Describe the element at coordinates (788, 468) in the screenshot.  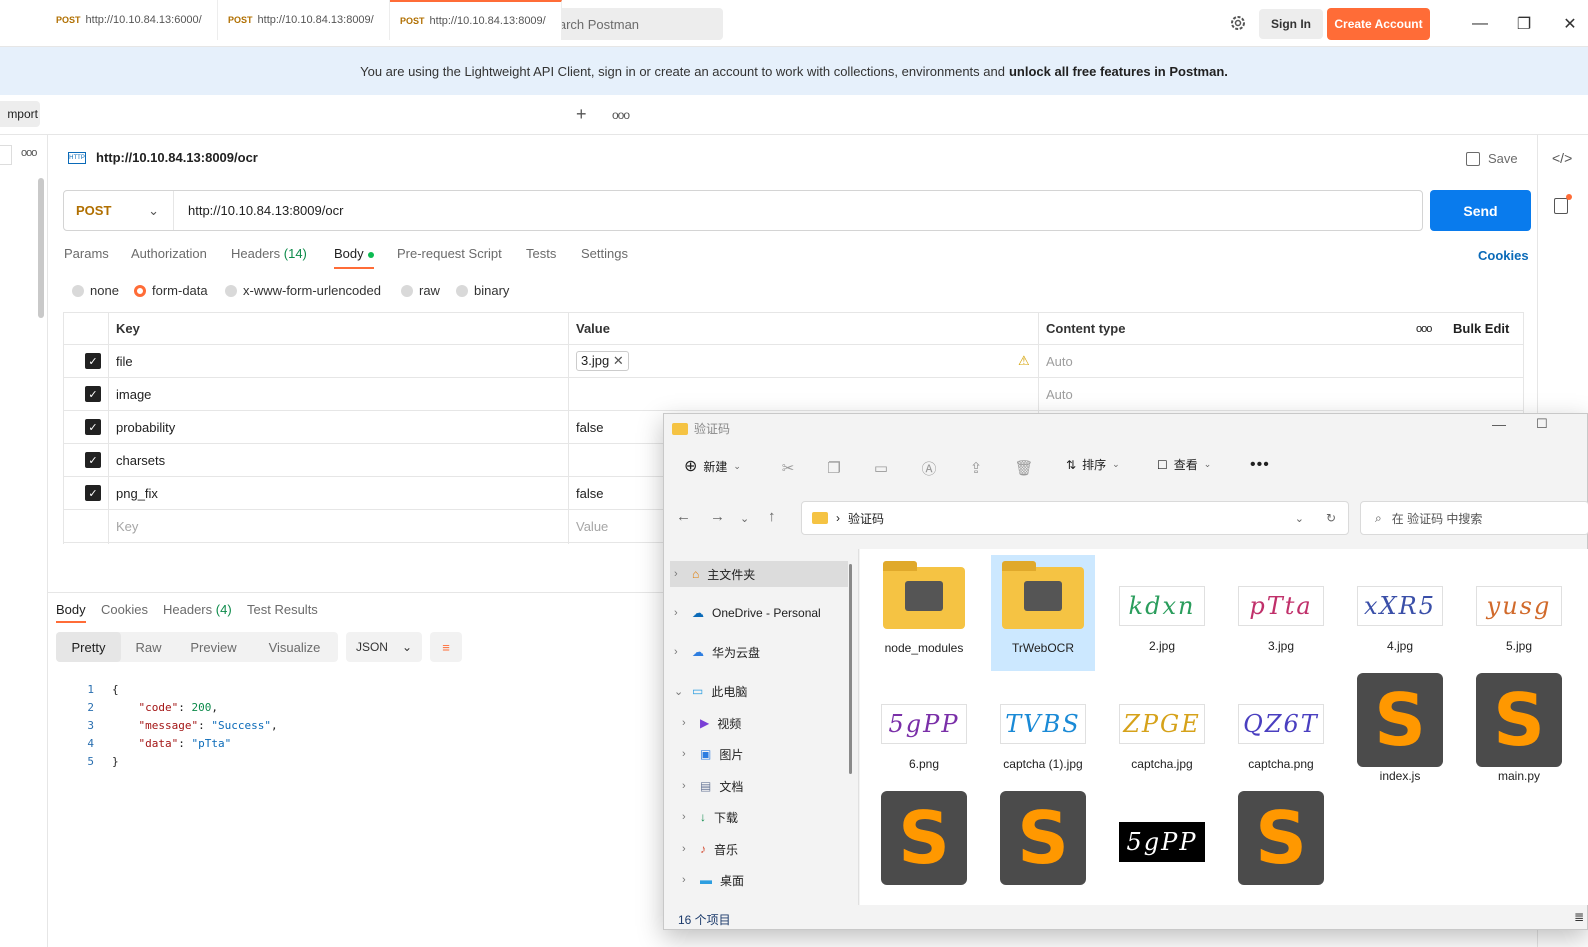
I see `cut-icon: ✂` at that location.